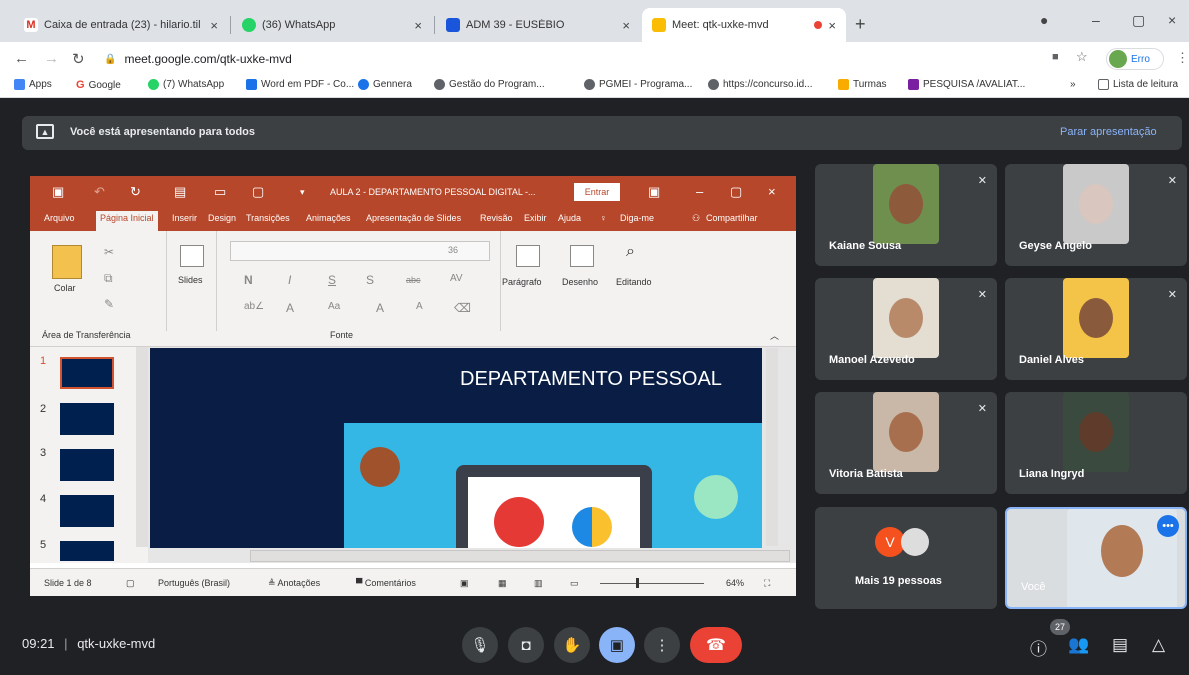 This screenshot has width=1189, height=675. I want to click on meeting-info-icon: ⓘ, so click(1038, 647).